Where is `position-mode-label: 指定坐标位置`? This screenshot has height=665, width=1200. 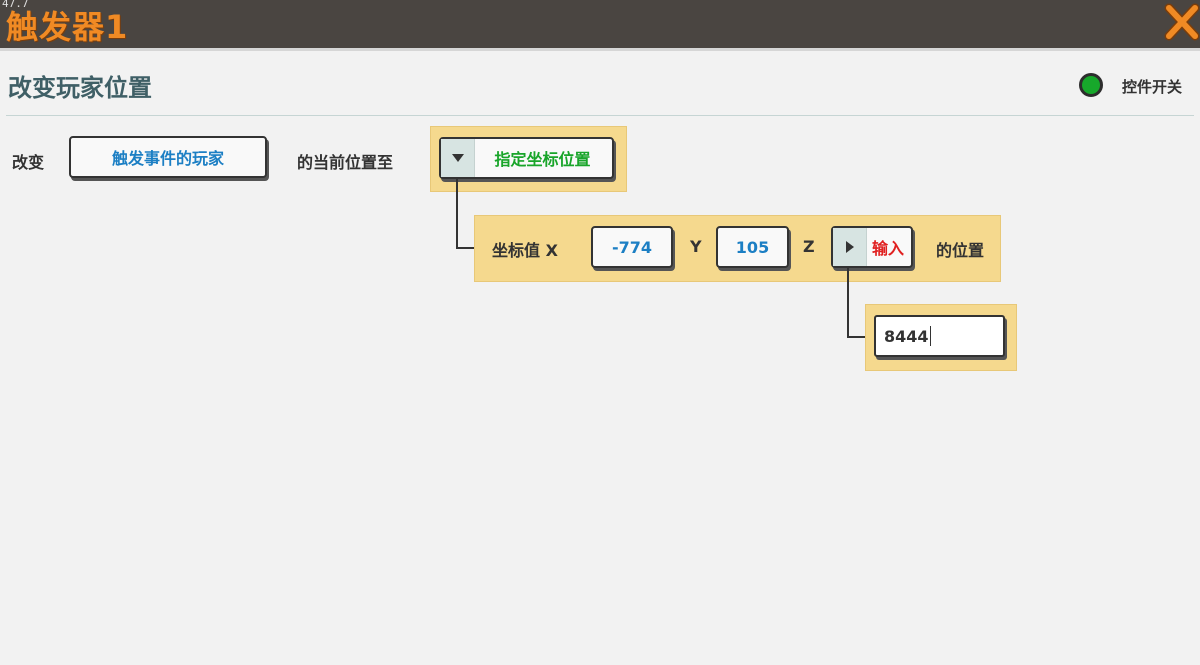 position-mode-label: 指定坐标位置 is located at coordinates (542, 159).